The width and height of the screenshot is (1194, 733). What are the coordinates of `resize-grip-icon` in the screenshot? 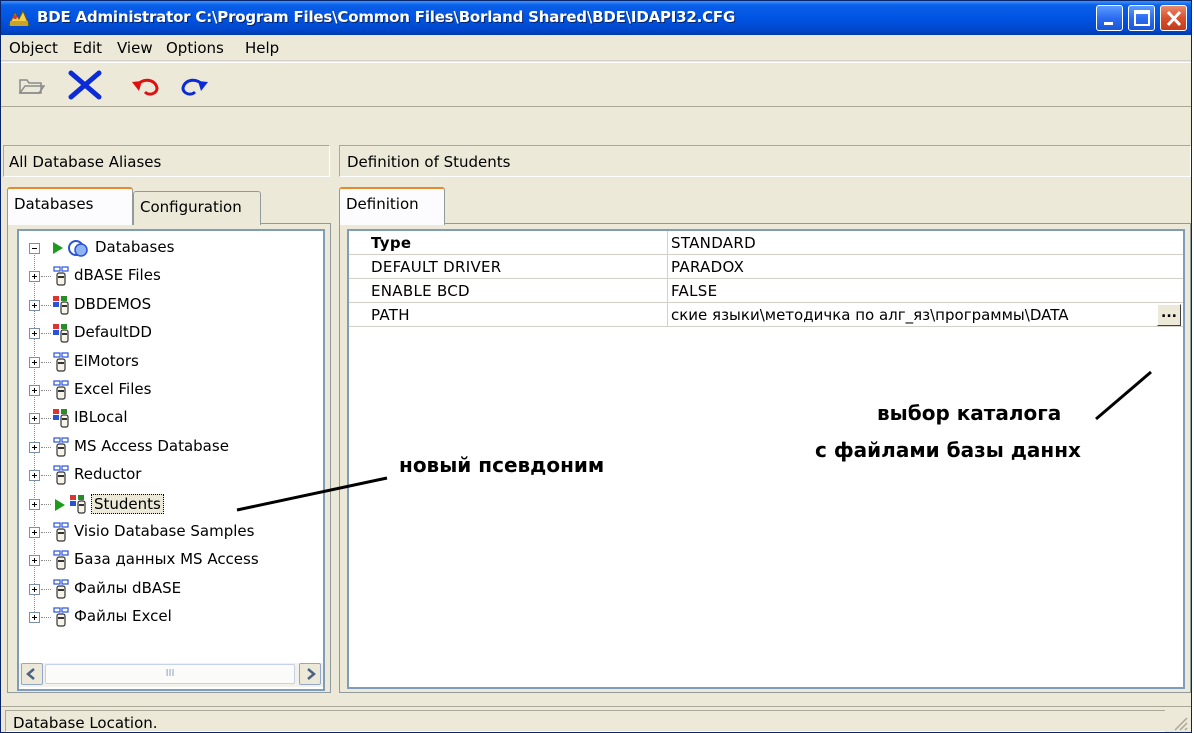 It's located at (1180, 723).